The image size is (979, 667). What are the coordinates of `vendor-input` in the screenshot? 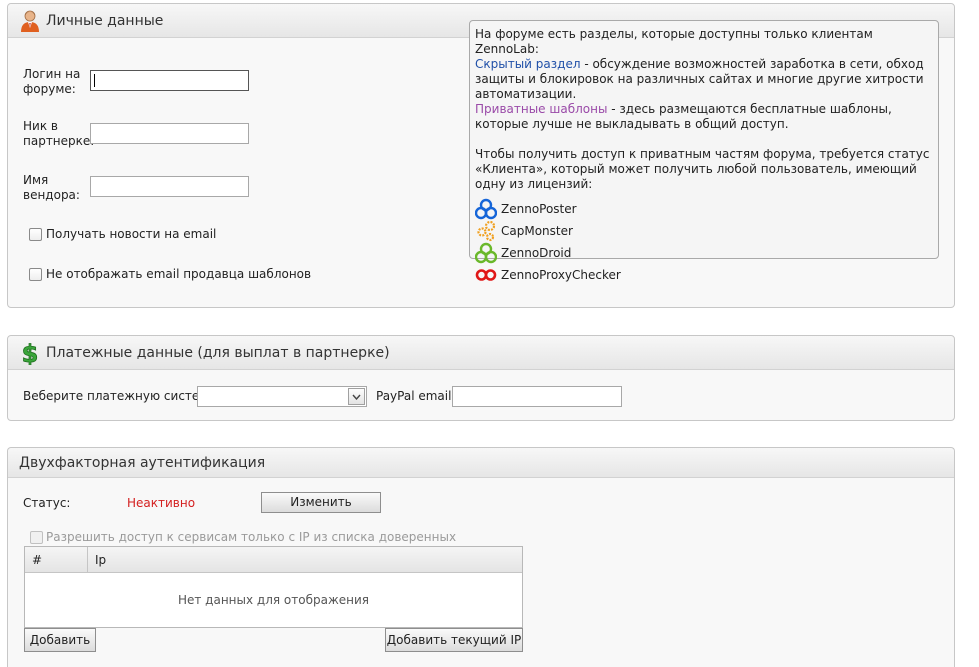 It's located at (169, 186).